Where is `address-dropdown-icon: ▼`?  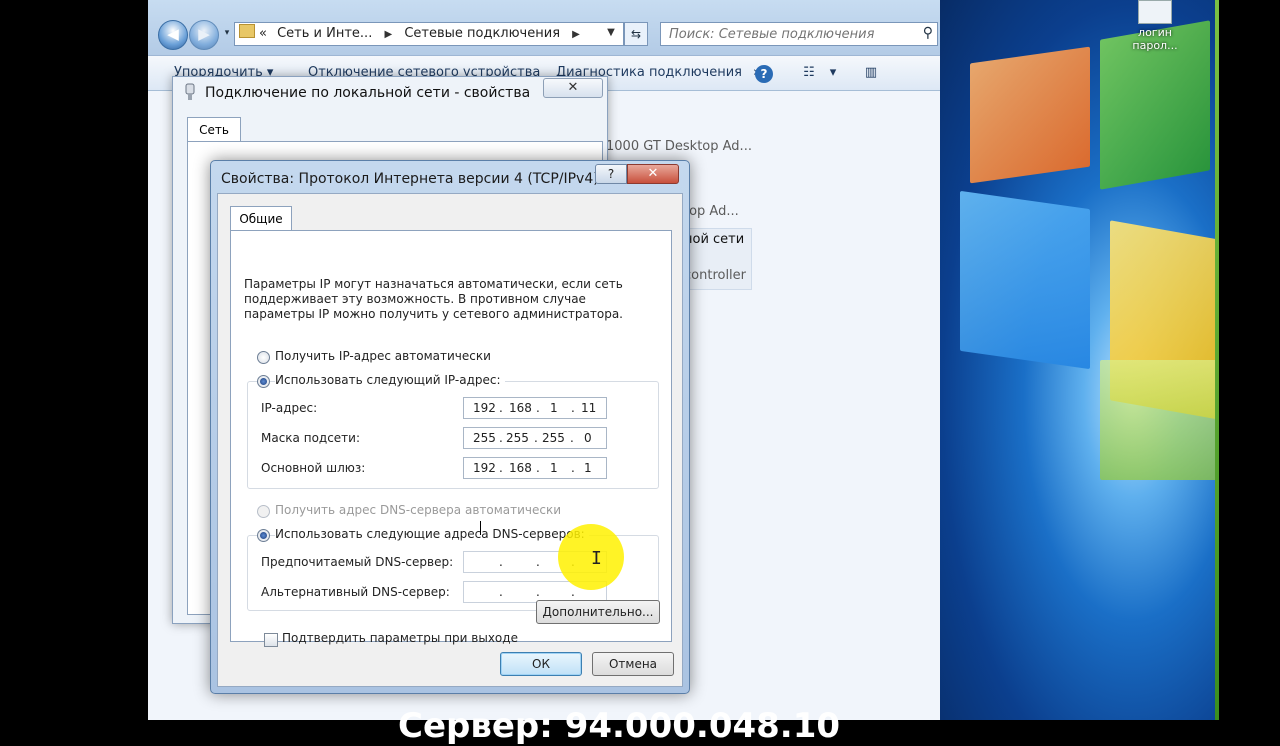
address-dropdown-icon: ▼ is located at coordinates (611, 33).